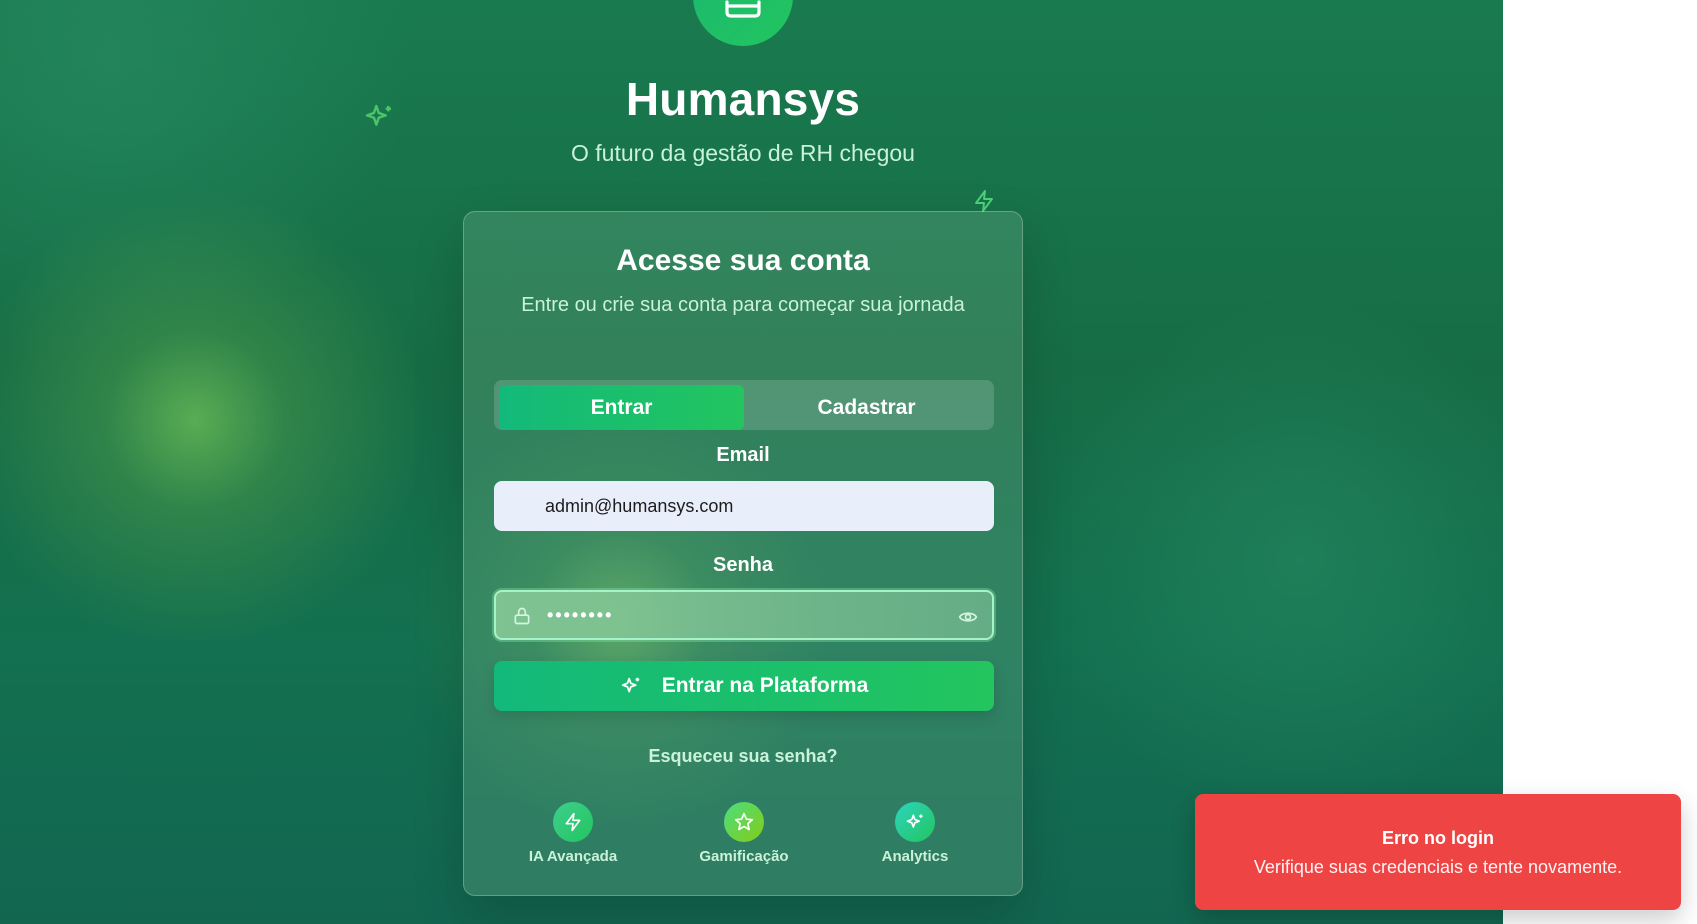 This screenshot has height=924, width=1697. What do you see at coordinates (743, 260) in the screenshot?
I see `card-title: Acesse sua conta` at bounding box center [743, 260].